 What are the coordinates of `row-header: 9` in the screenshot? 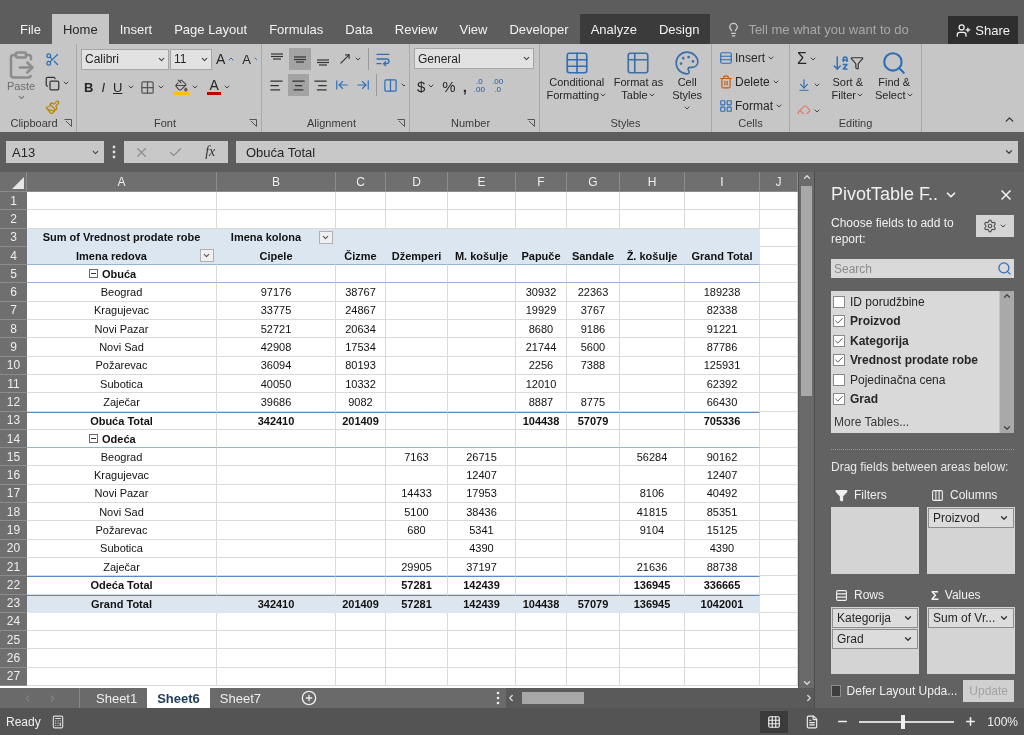 It's located at (13, 347).